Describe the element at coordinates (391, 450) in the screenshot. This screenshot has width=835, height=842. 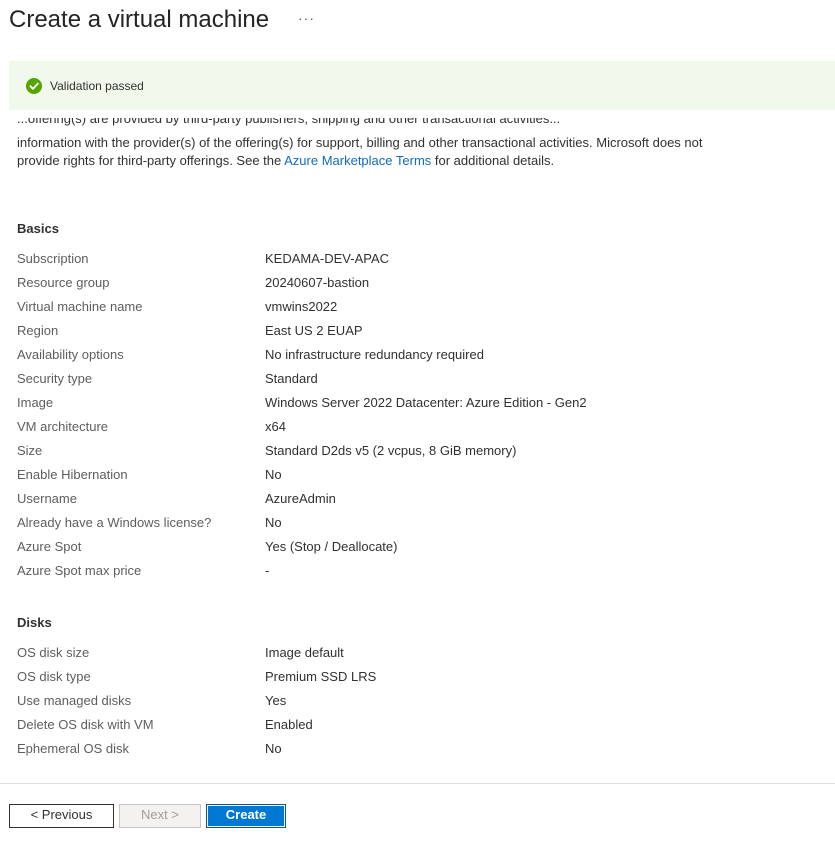
I see `field-value: Standard D2ds v5 (2 vcpus, 8 GiB memory)` at that location.